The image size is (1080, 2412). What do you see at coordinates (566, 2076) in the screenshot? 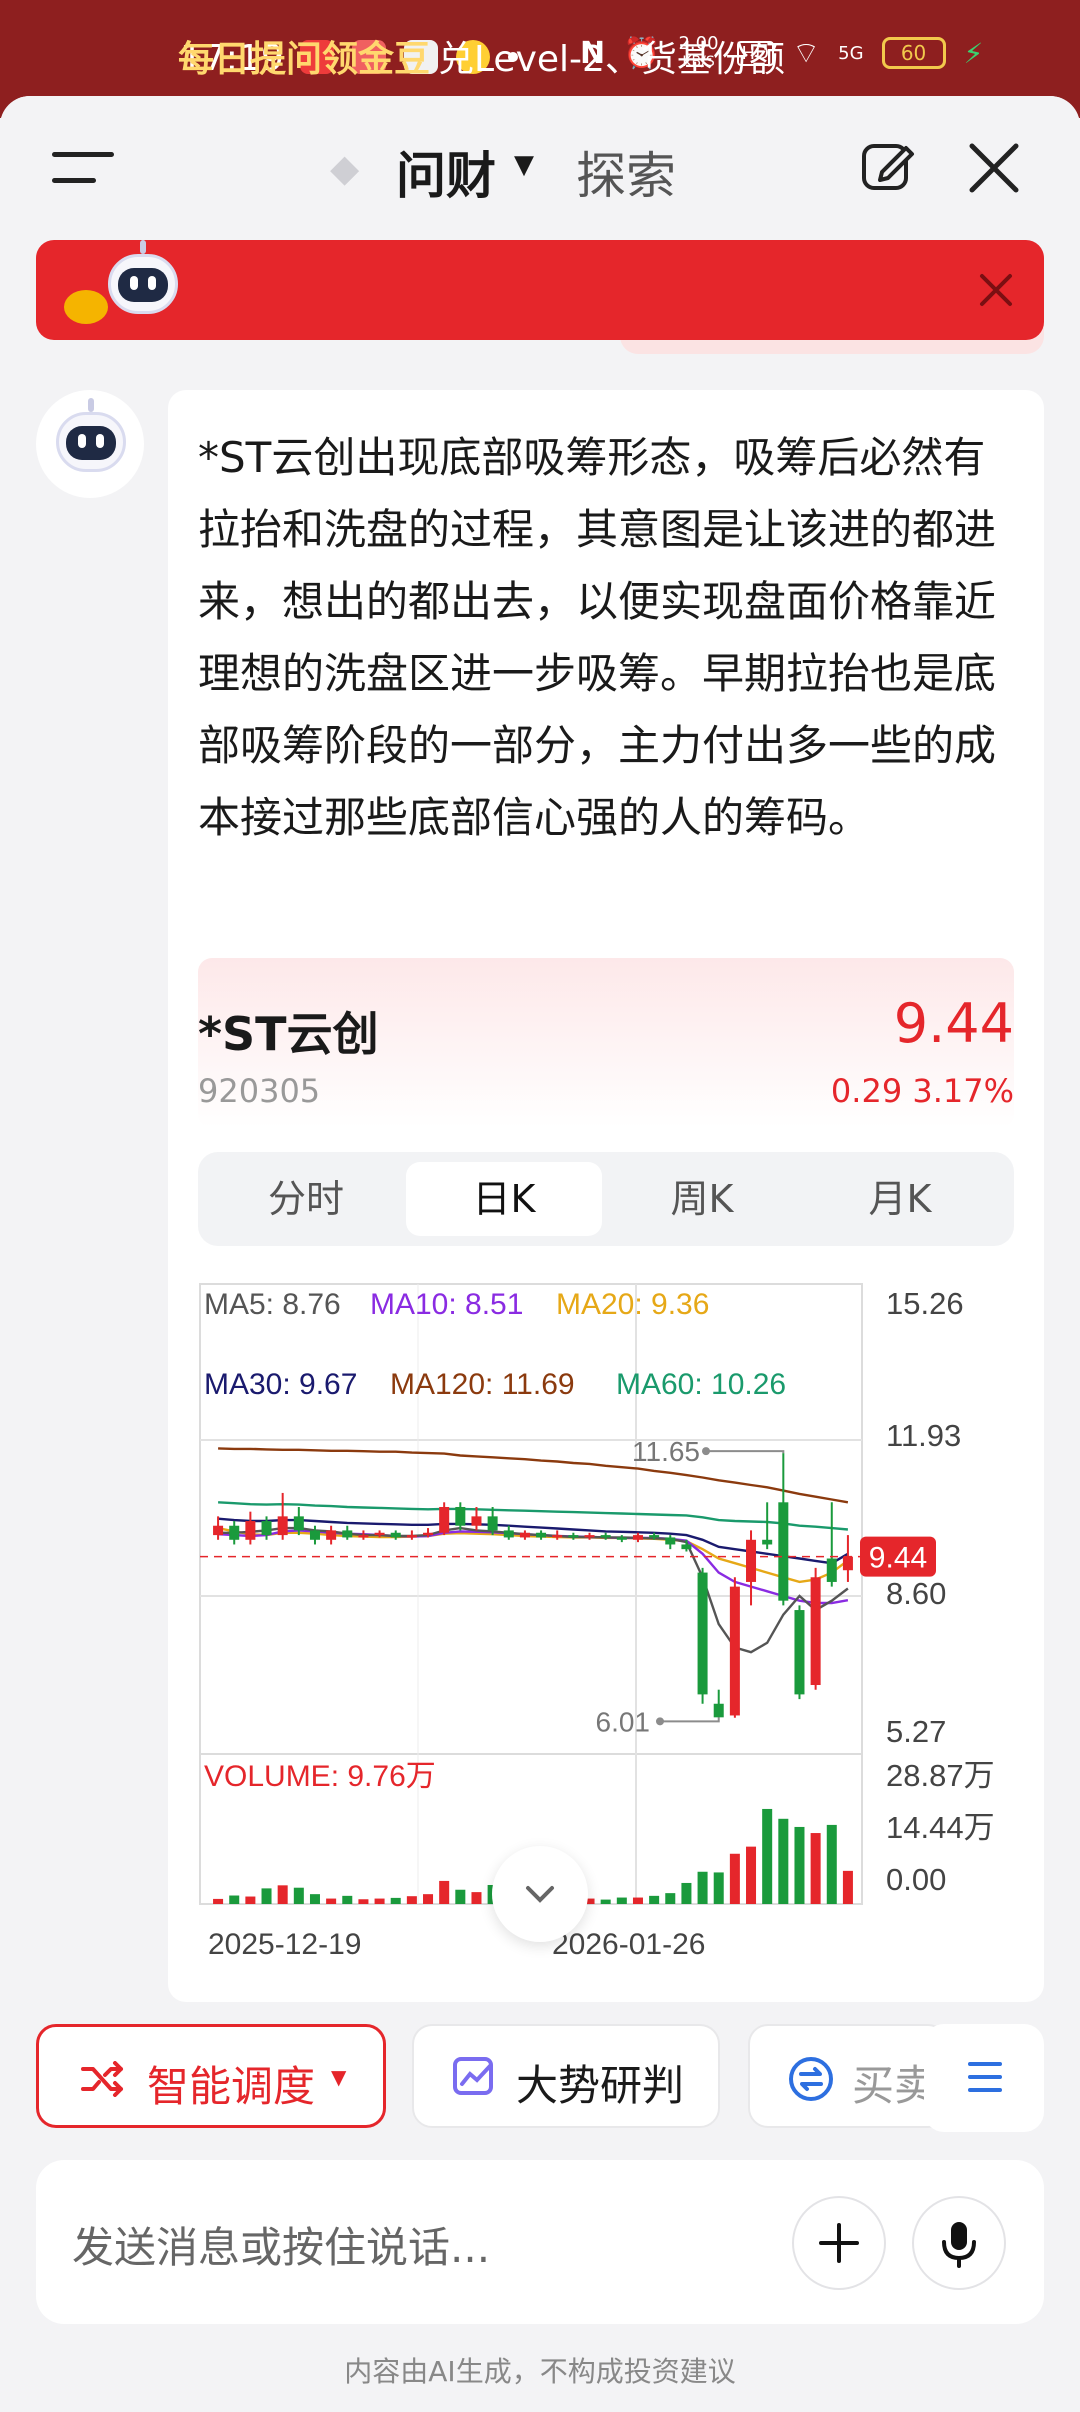
I see `market-analysis-chip: 大势研判` at bounding box center [566, 2076].